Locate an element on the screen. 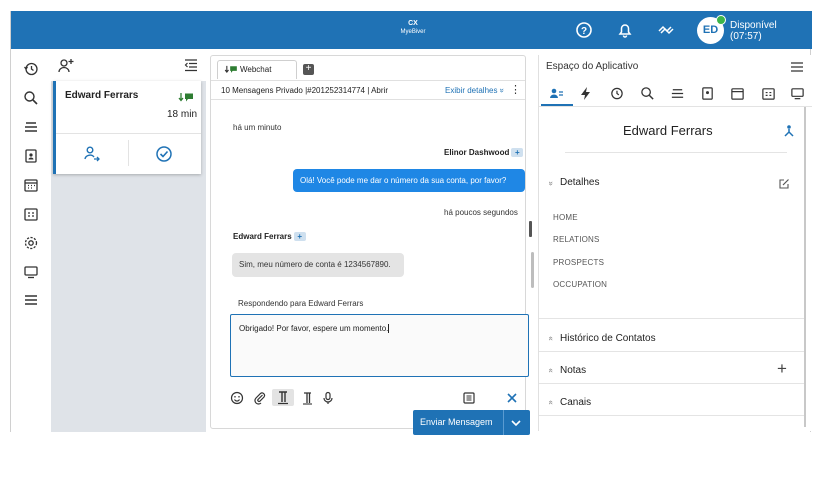 The height and width of the screenshot is (483, 823). section-contact-history: Histórico de Contatos is located at coordinates (608, 338).